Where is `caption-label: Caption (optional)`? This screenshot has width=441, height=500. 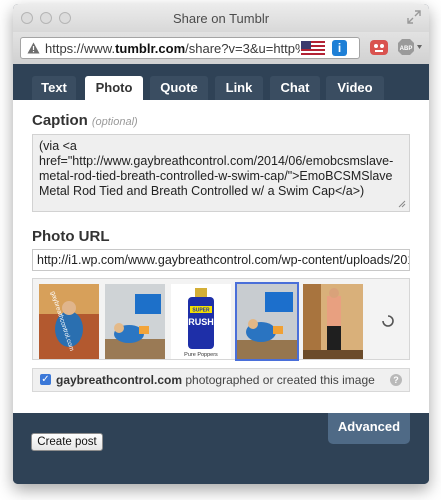 caption-label: Caption (optional) is located at coordinates (85, 120).